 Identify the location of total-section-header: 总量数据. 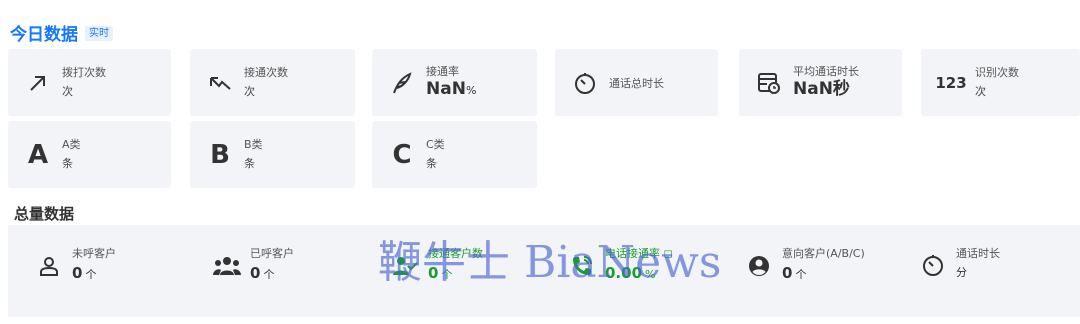
(44, 213).